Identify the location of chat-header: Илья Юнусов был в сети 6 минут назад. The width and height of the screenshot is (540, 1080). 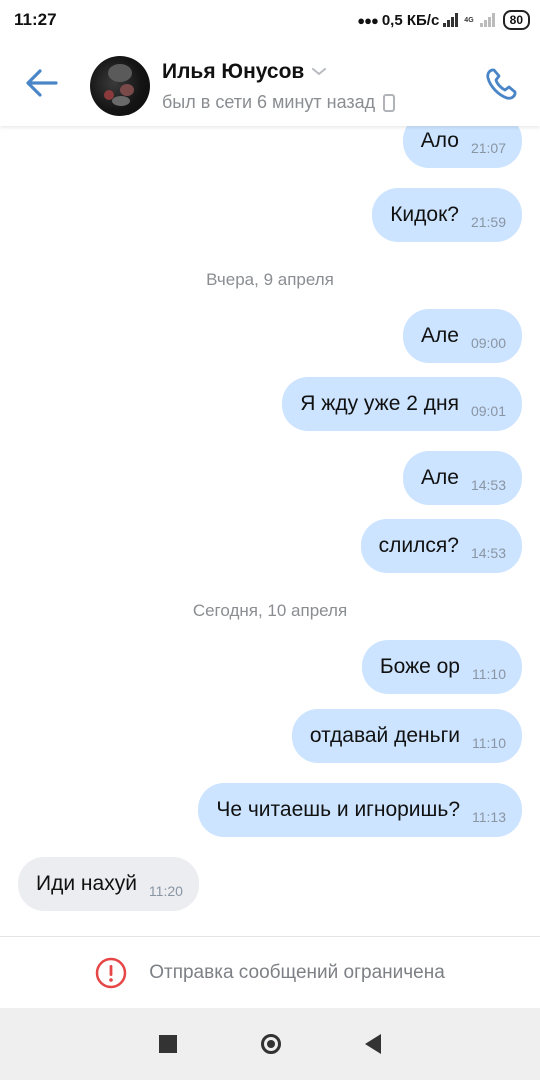
(270, 83).